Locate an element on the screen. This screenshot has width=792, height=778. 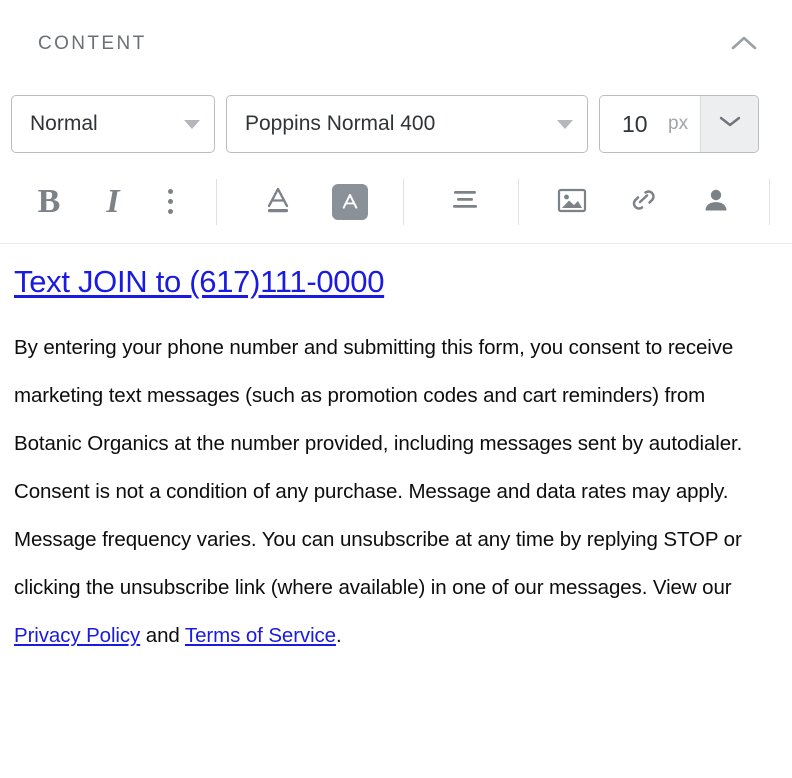
font-size-input is located at coordinates (639, 124).